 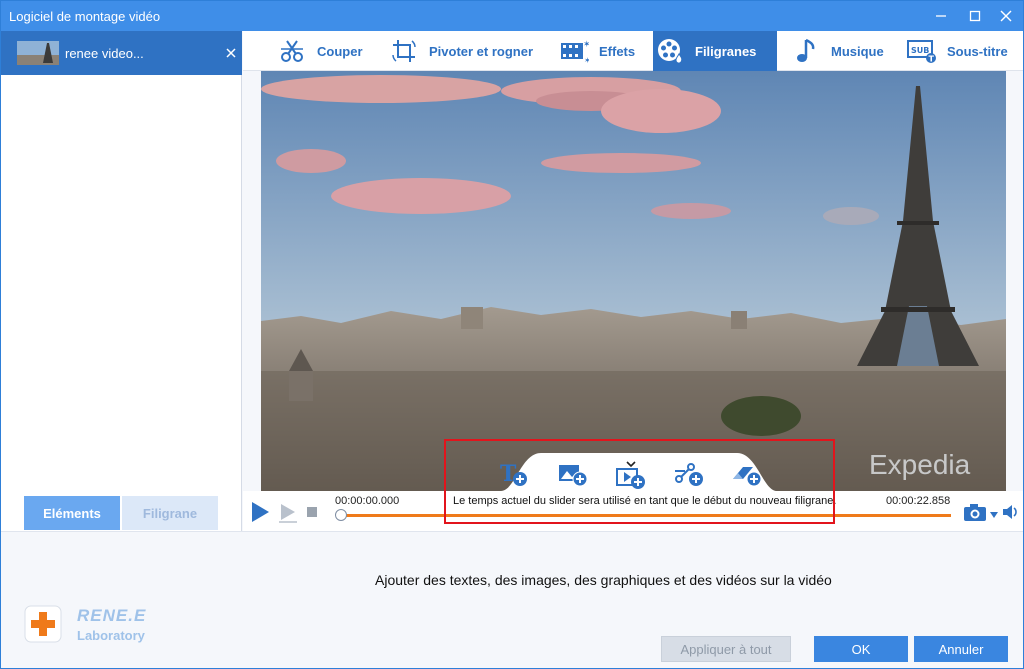 What do you see at coordinates (367, 501) in the screenshot?
I see `current-time: 00:00:00.000` at bounding box center [367, 501].